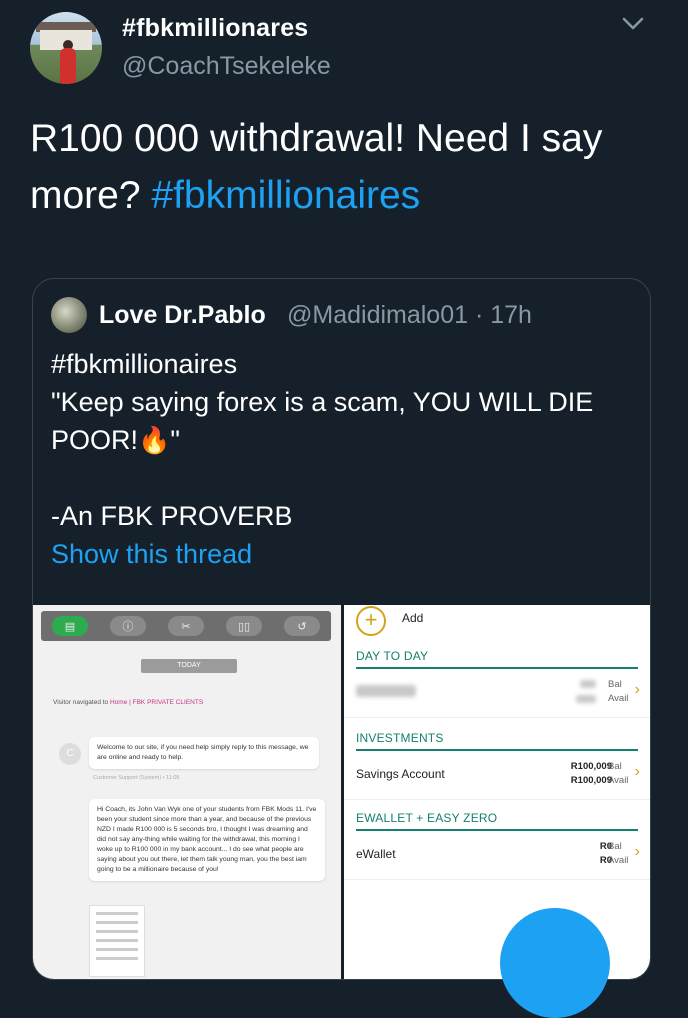 Image resolution: width=688 pixels, height=1018 pixels. What do you see at coordinates (189, 666) in the screenshot?
I see `today-divider: TODAY` at bounding box center [189, 666].